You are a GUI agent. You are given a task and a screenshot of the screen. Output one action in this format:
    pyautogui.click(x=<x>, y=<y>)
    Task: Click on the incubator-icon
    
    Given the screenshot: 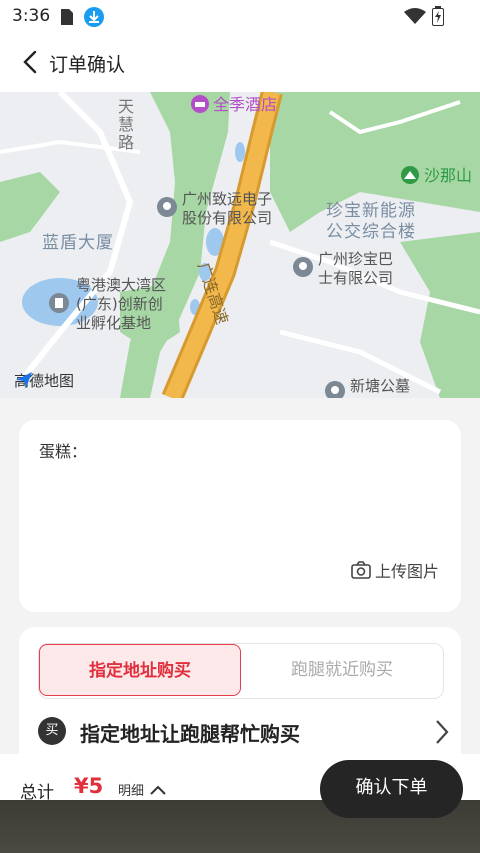 What is the action you would take?
    pyautogui.click(x=59, y=303)
    